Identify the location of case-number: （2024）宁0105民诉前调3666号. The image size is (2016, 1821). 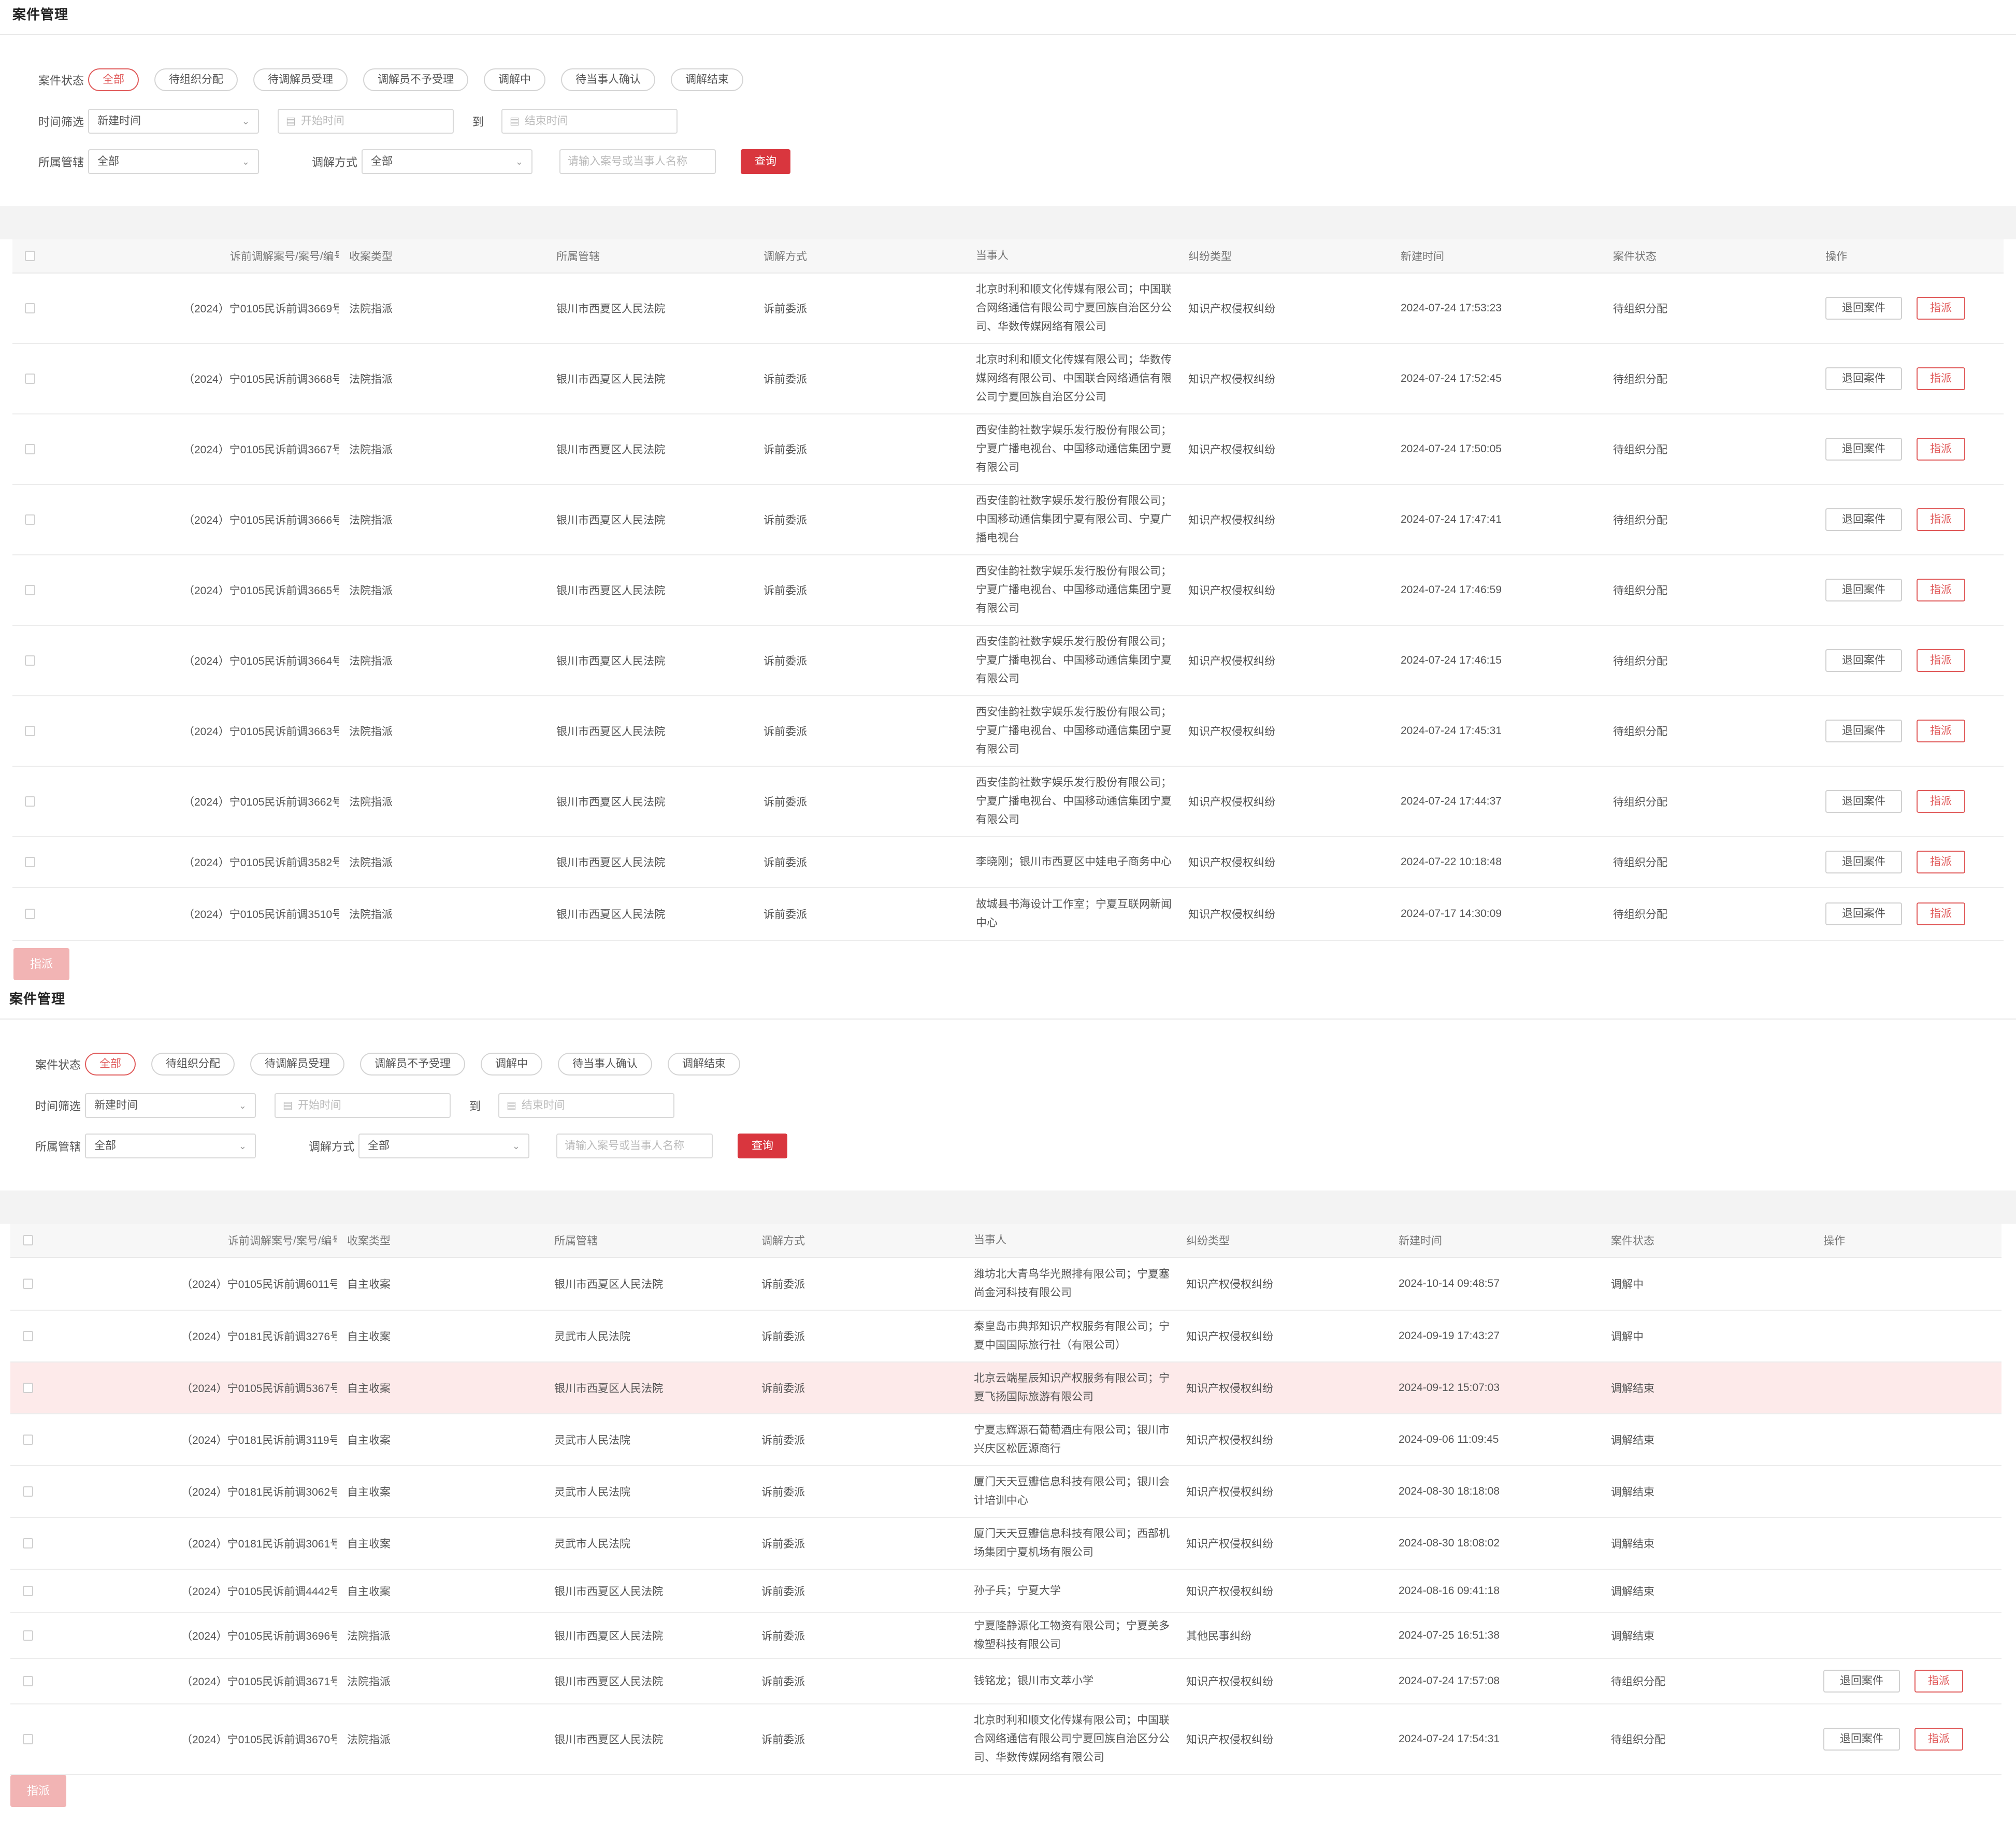
(261, 520).